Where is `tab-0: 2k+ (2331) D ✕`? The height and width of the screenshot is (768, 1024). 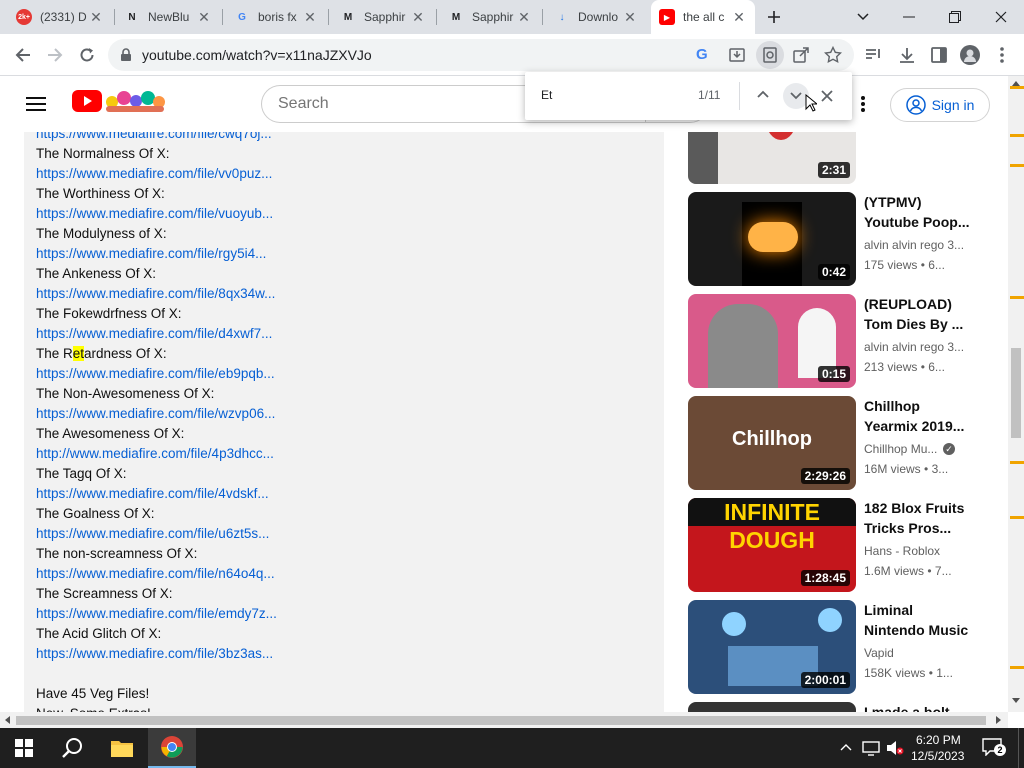
tab-0: 2k+ (2331) D ✕ is located at coordinates (60, 17).